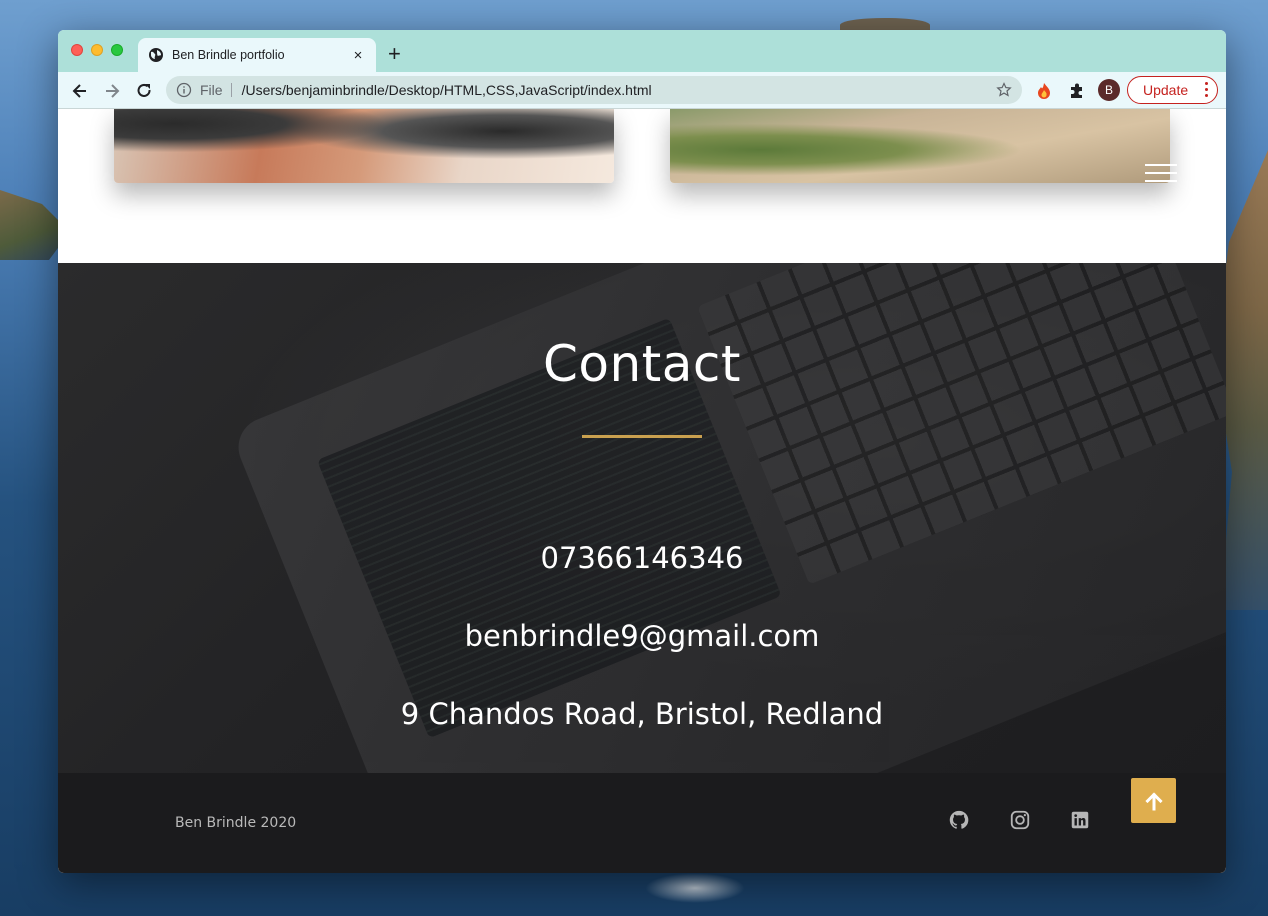 The image size is (1268, 916). What do you see at coordinates (642, 436) in the screenshot?
I see `title-underline` at bounding box center [642, 436].